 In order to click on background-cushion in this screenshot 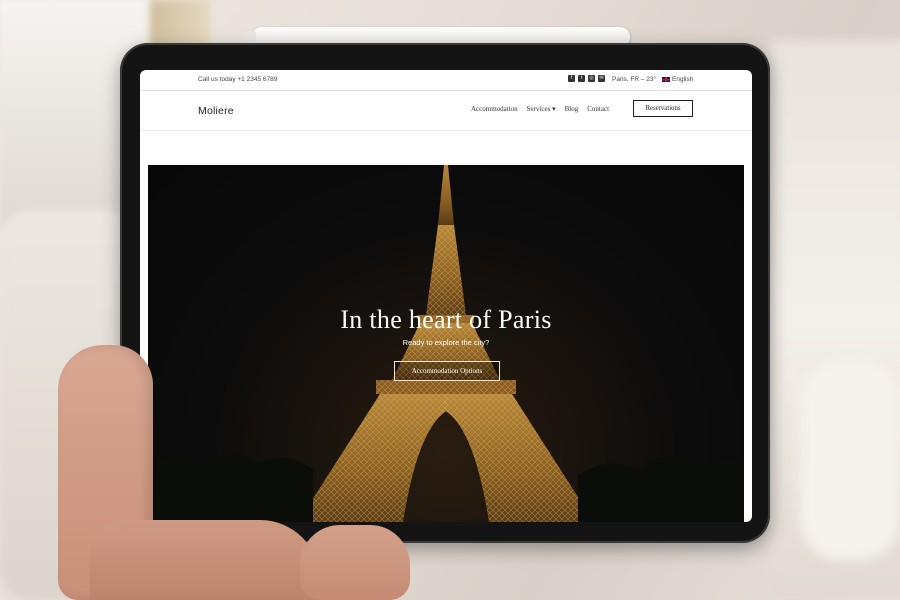, I will do `click(850, 460)`.